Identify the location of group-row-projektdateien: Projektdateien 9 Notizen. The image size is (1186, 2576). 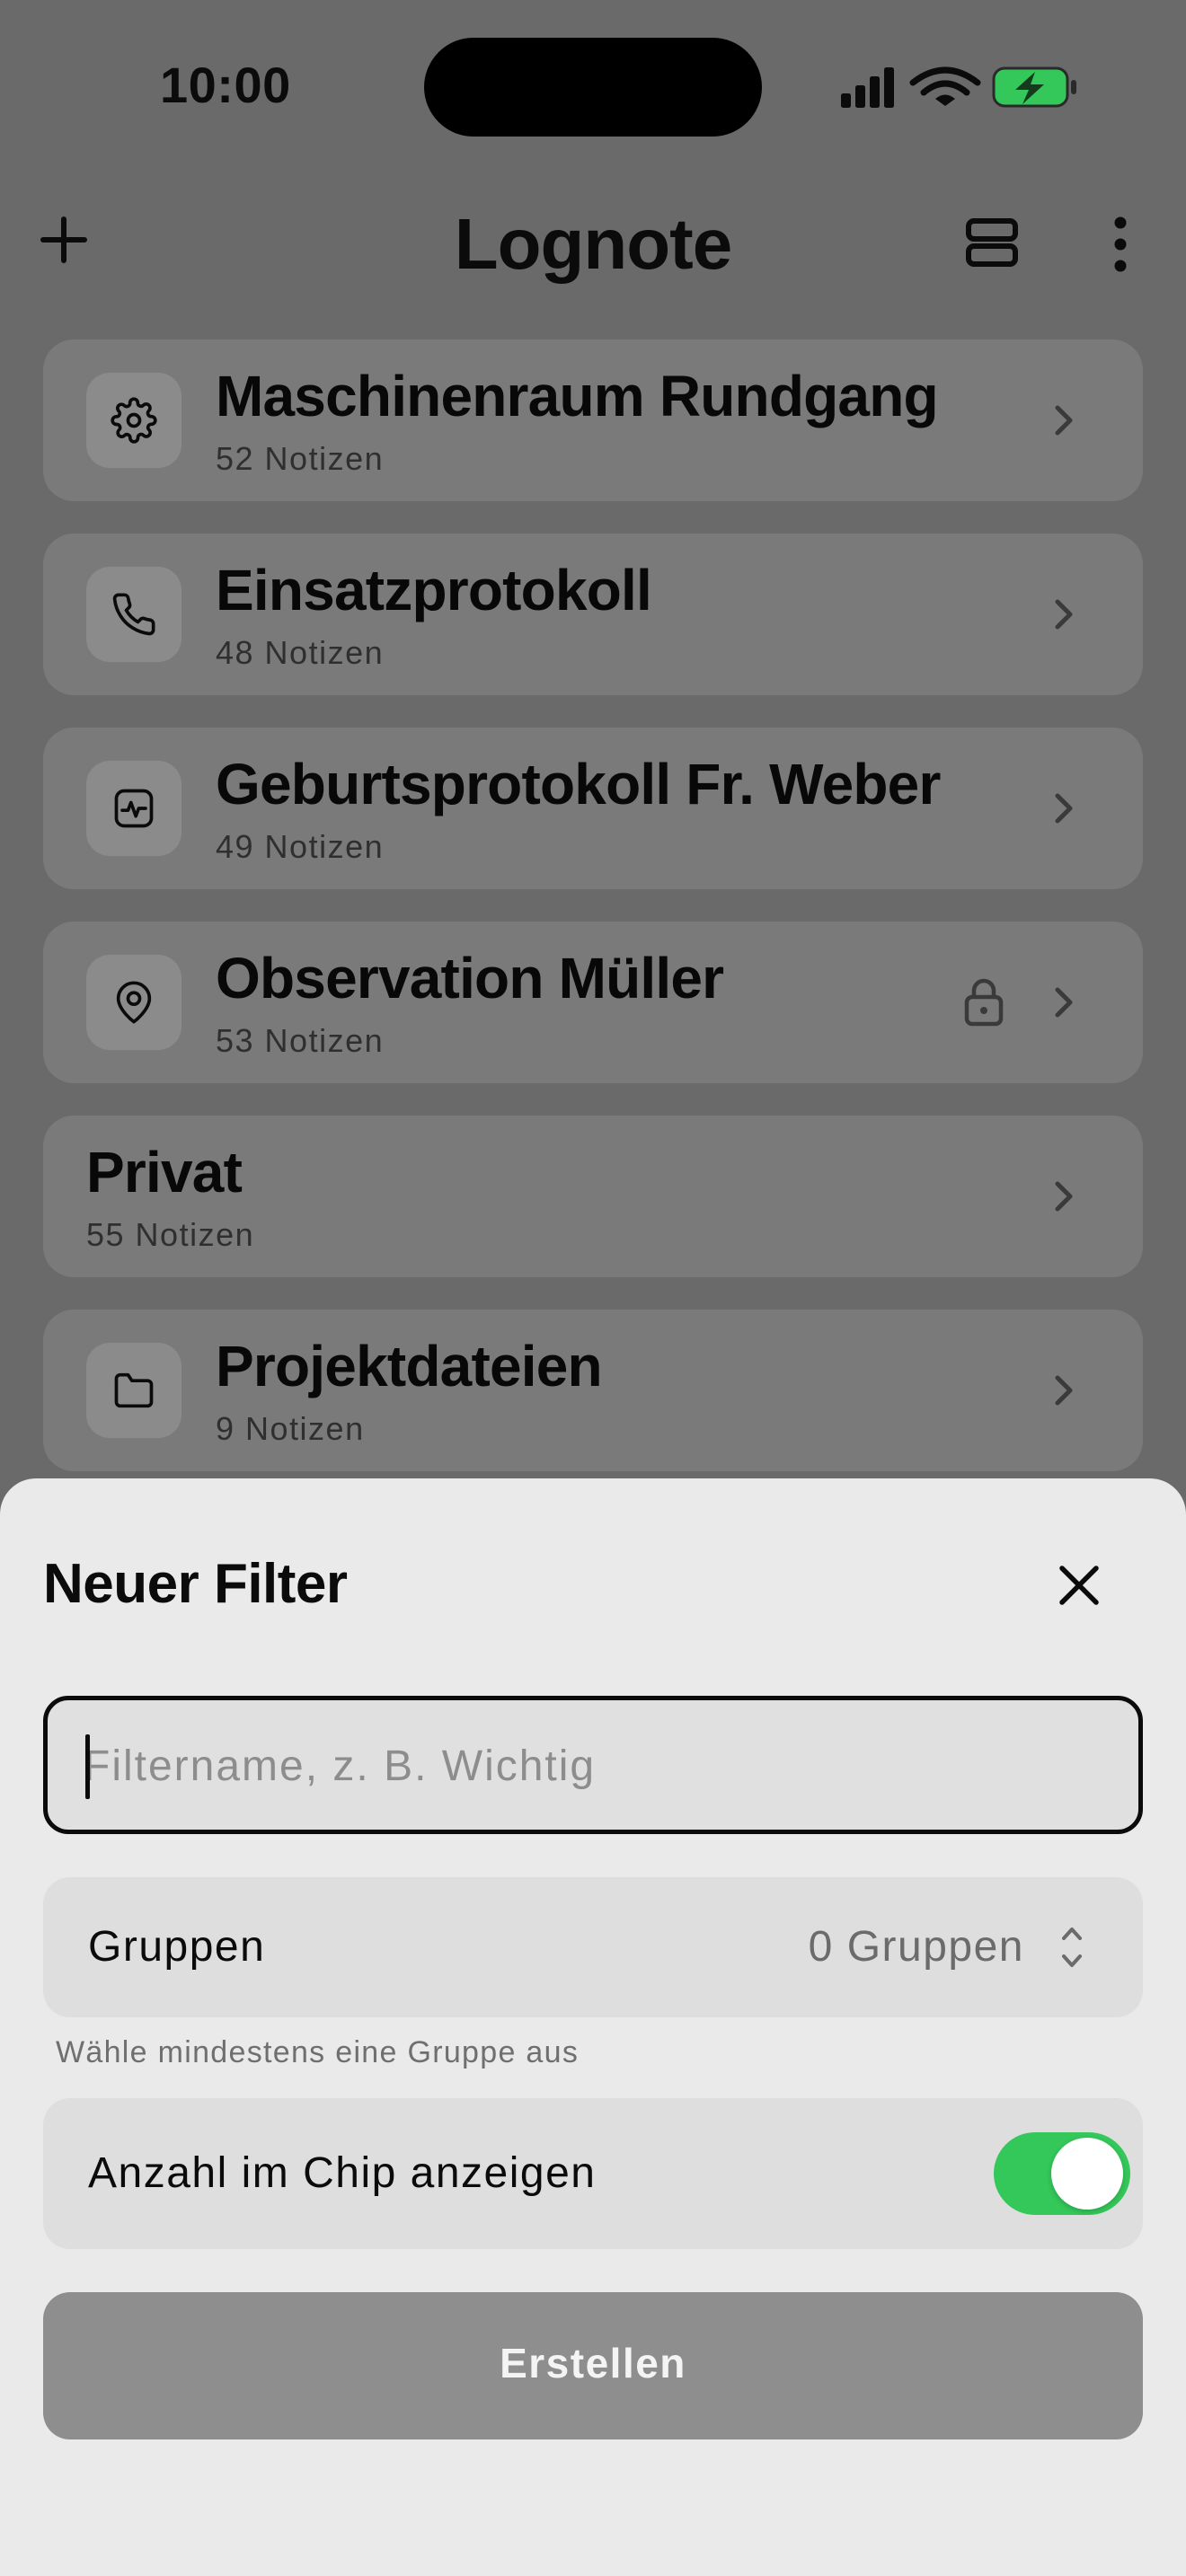
(593, 1390).